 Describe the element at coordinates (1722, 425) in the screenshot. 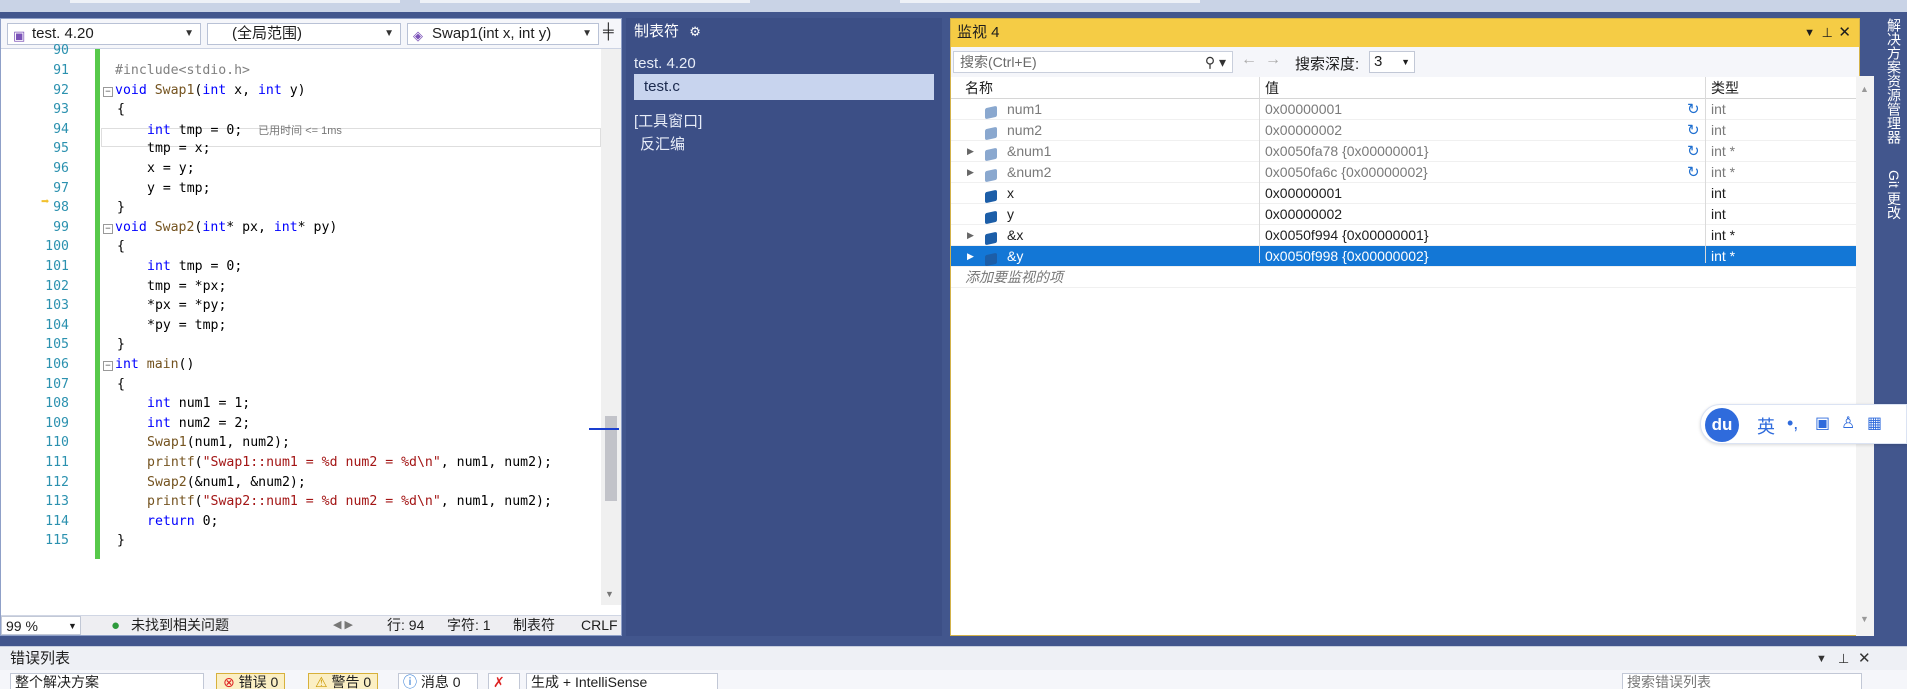

I see `baidu-logo-icon: du` at that location.